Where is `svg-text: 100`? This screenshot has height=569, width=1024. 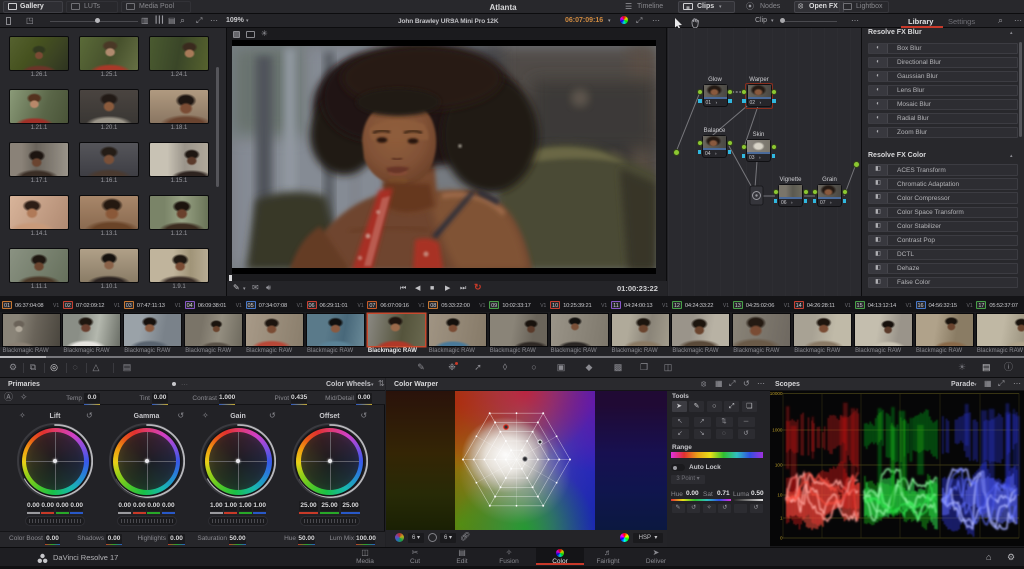
svg-text: 100 is located at coordinates (779, 465).